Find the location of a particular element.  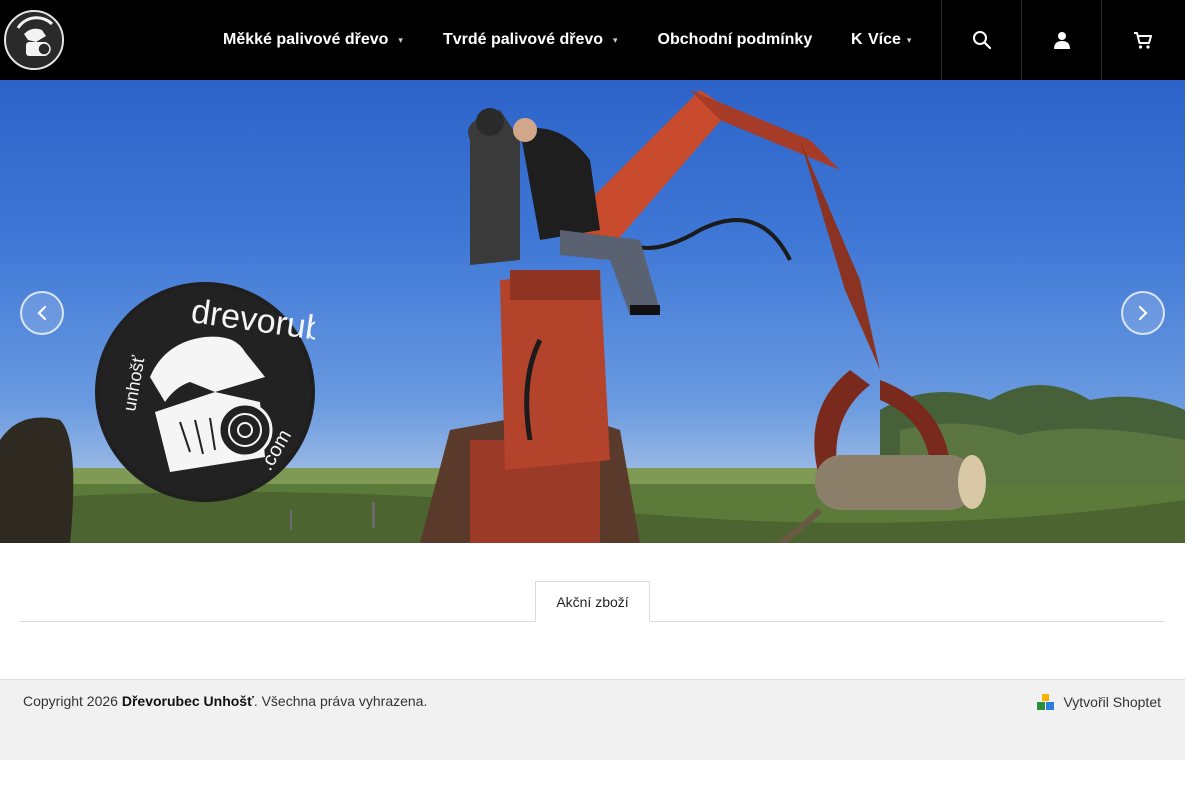

search-icon is located at coordinates (981, 40).